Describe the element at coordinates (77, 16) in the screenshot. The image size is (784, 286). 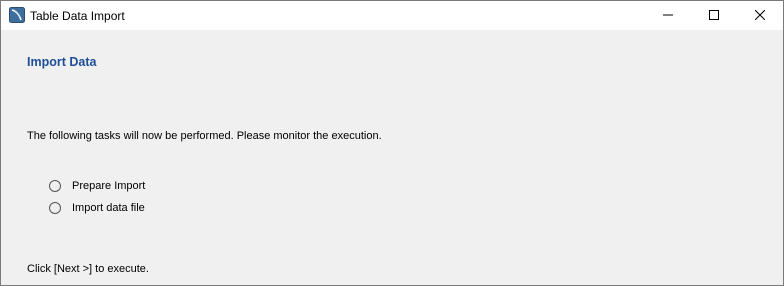
I see `window-title: Table Data Import` at that location.